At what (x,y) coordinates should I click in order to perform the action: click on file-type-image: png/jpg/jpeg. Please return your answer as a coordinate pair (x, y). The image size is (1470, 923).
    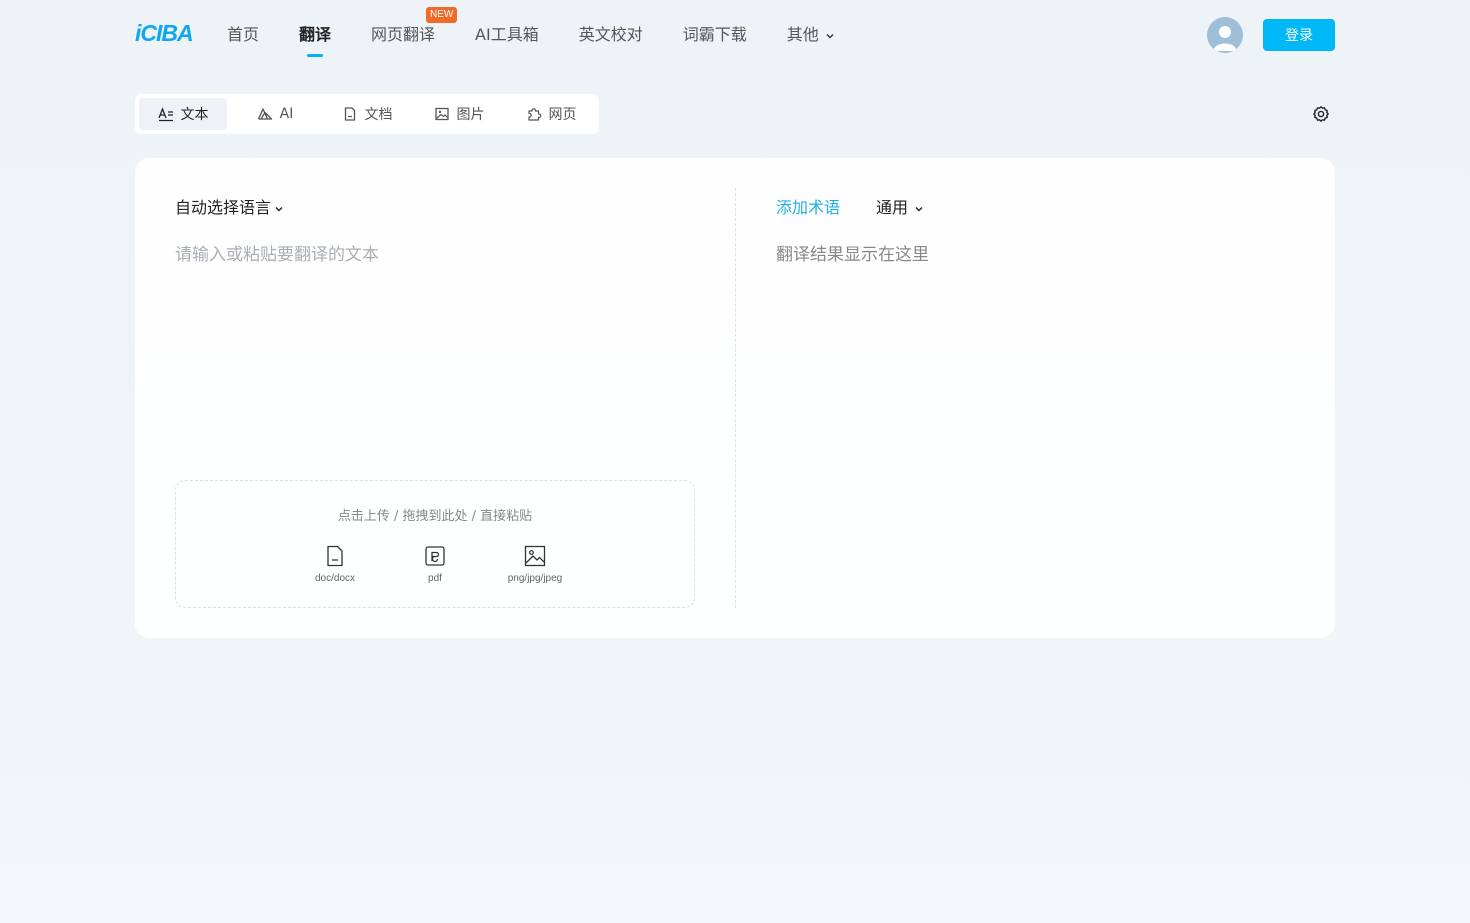
    Looking at the image, I should click on (535, 564).